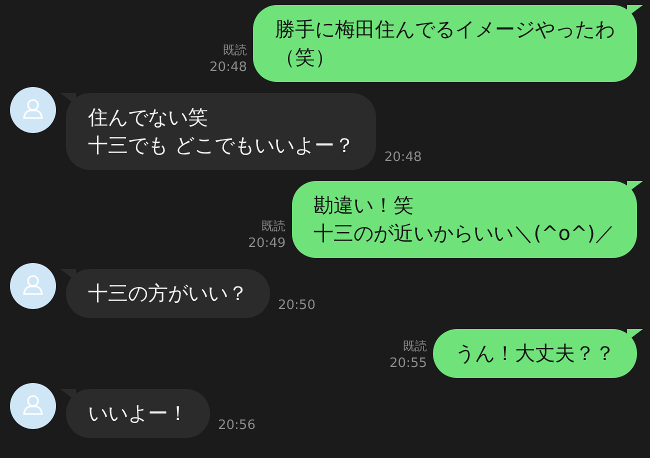  Describe the element at coordinates (305, 57) in the screenshot. I see `message-text: （笑）` at that location.